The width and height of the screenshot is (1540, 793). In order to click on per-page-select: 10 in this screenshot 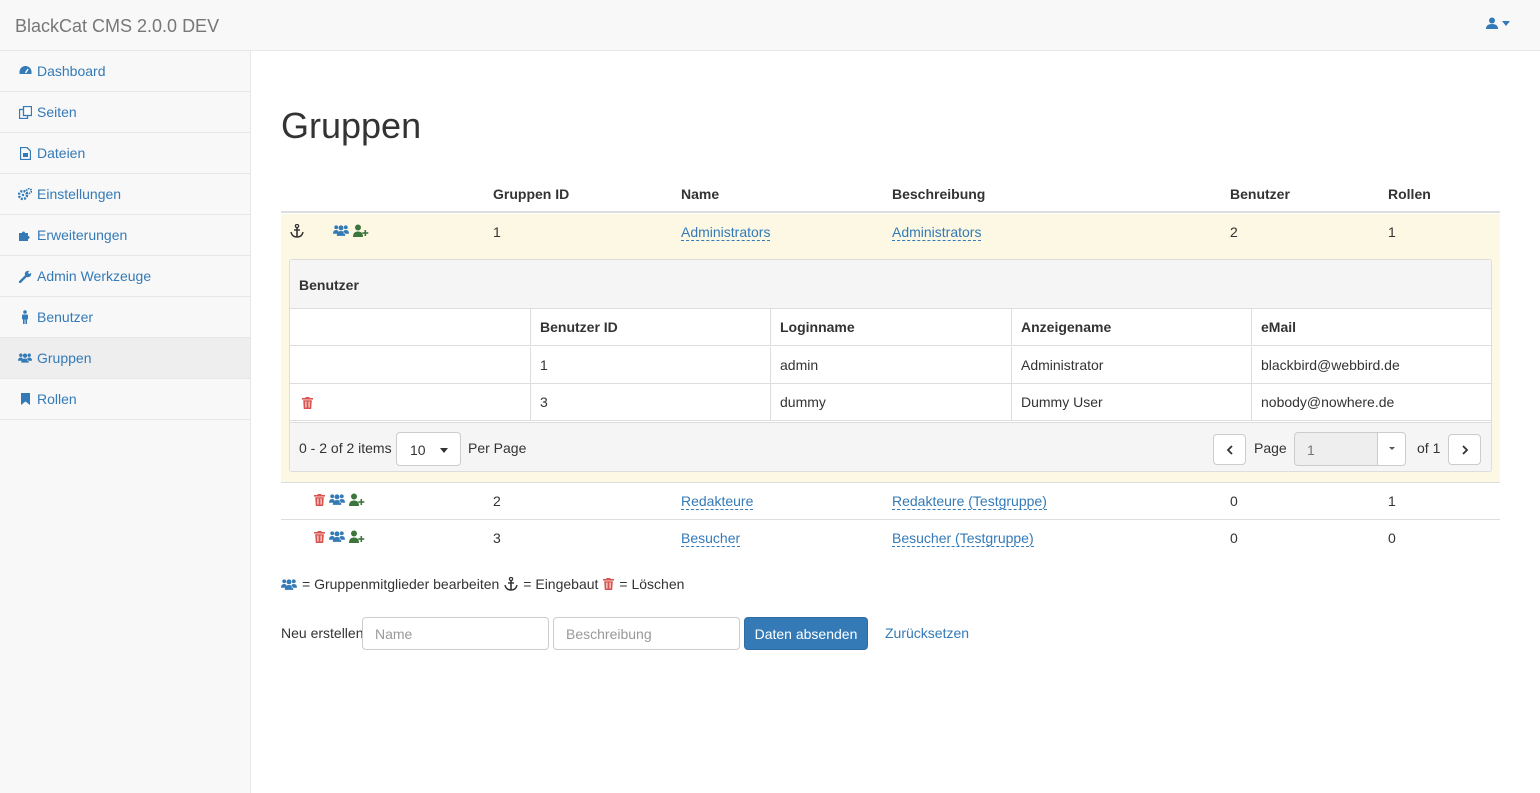, I will do `click(428, 449)`.